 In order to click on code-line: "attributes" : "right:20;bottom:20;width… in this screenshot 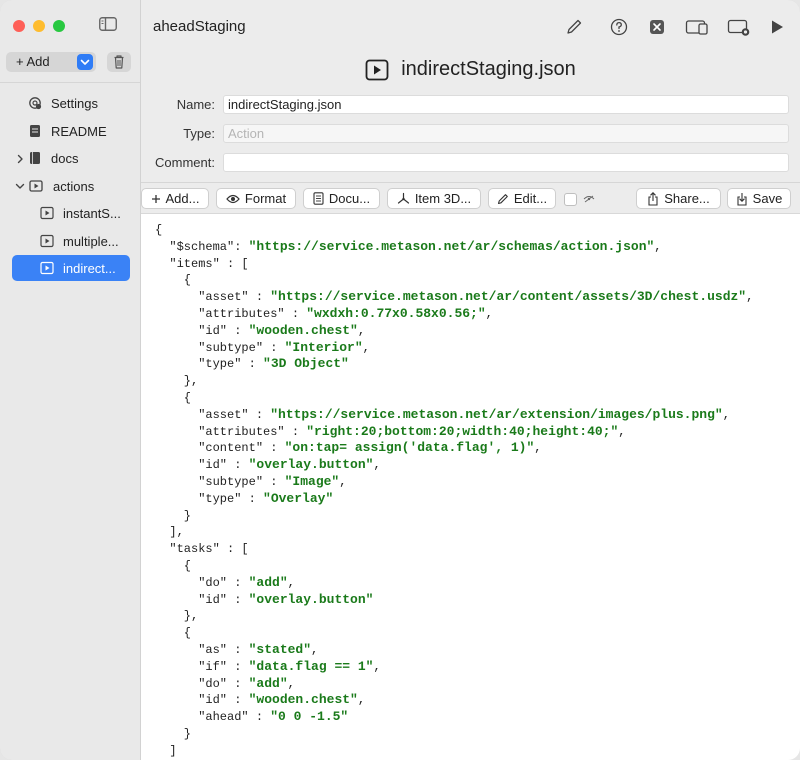, I will do `click(454, 432)`.